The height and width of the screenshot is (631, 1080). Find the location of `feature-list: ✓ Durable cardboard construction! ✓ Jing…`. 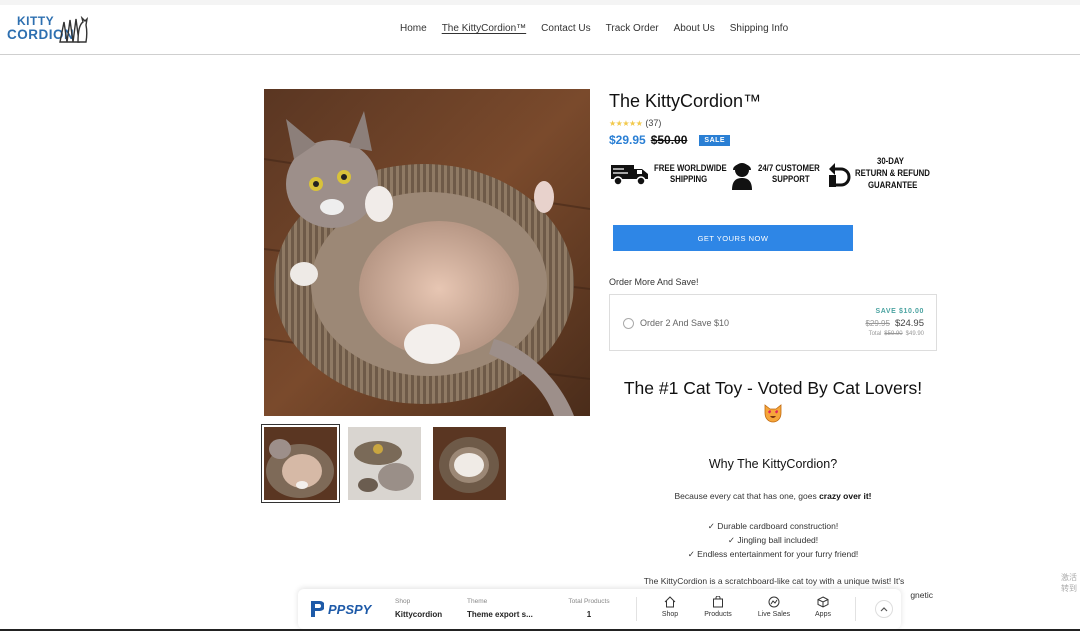

feature-list: ✓ Durable cardboard construction! ✓ Jing… is located at coordinates (773, 540).